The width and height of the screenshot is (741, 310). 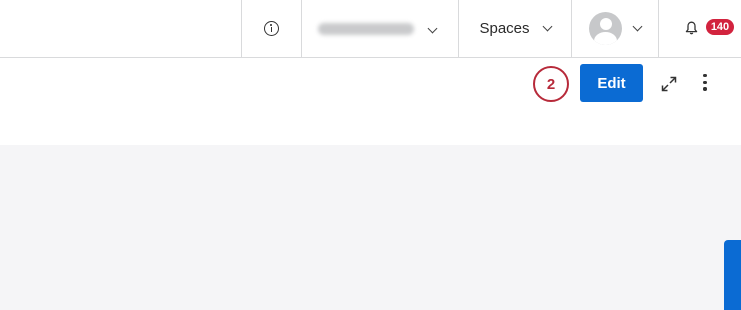 What do you see at coordinates (691, 28) in the screenshot?
I see `bell-icon` at bounding box center [691, 28].